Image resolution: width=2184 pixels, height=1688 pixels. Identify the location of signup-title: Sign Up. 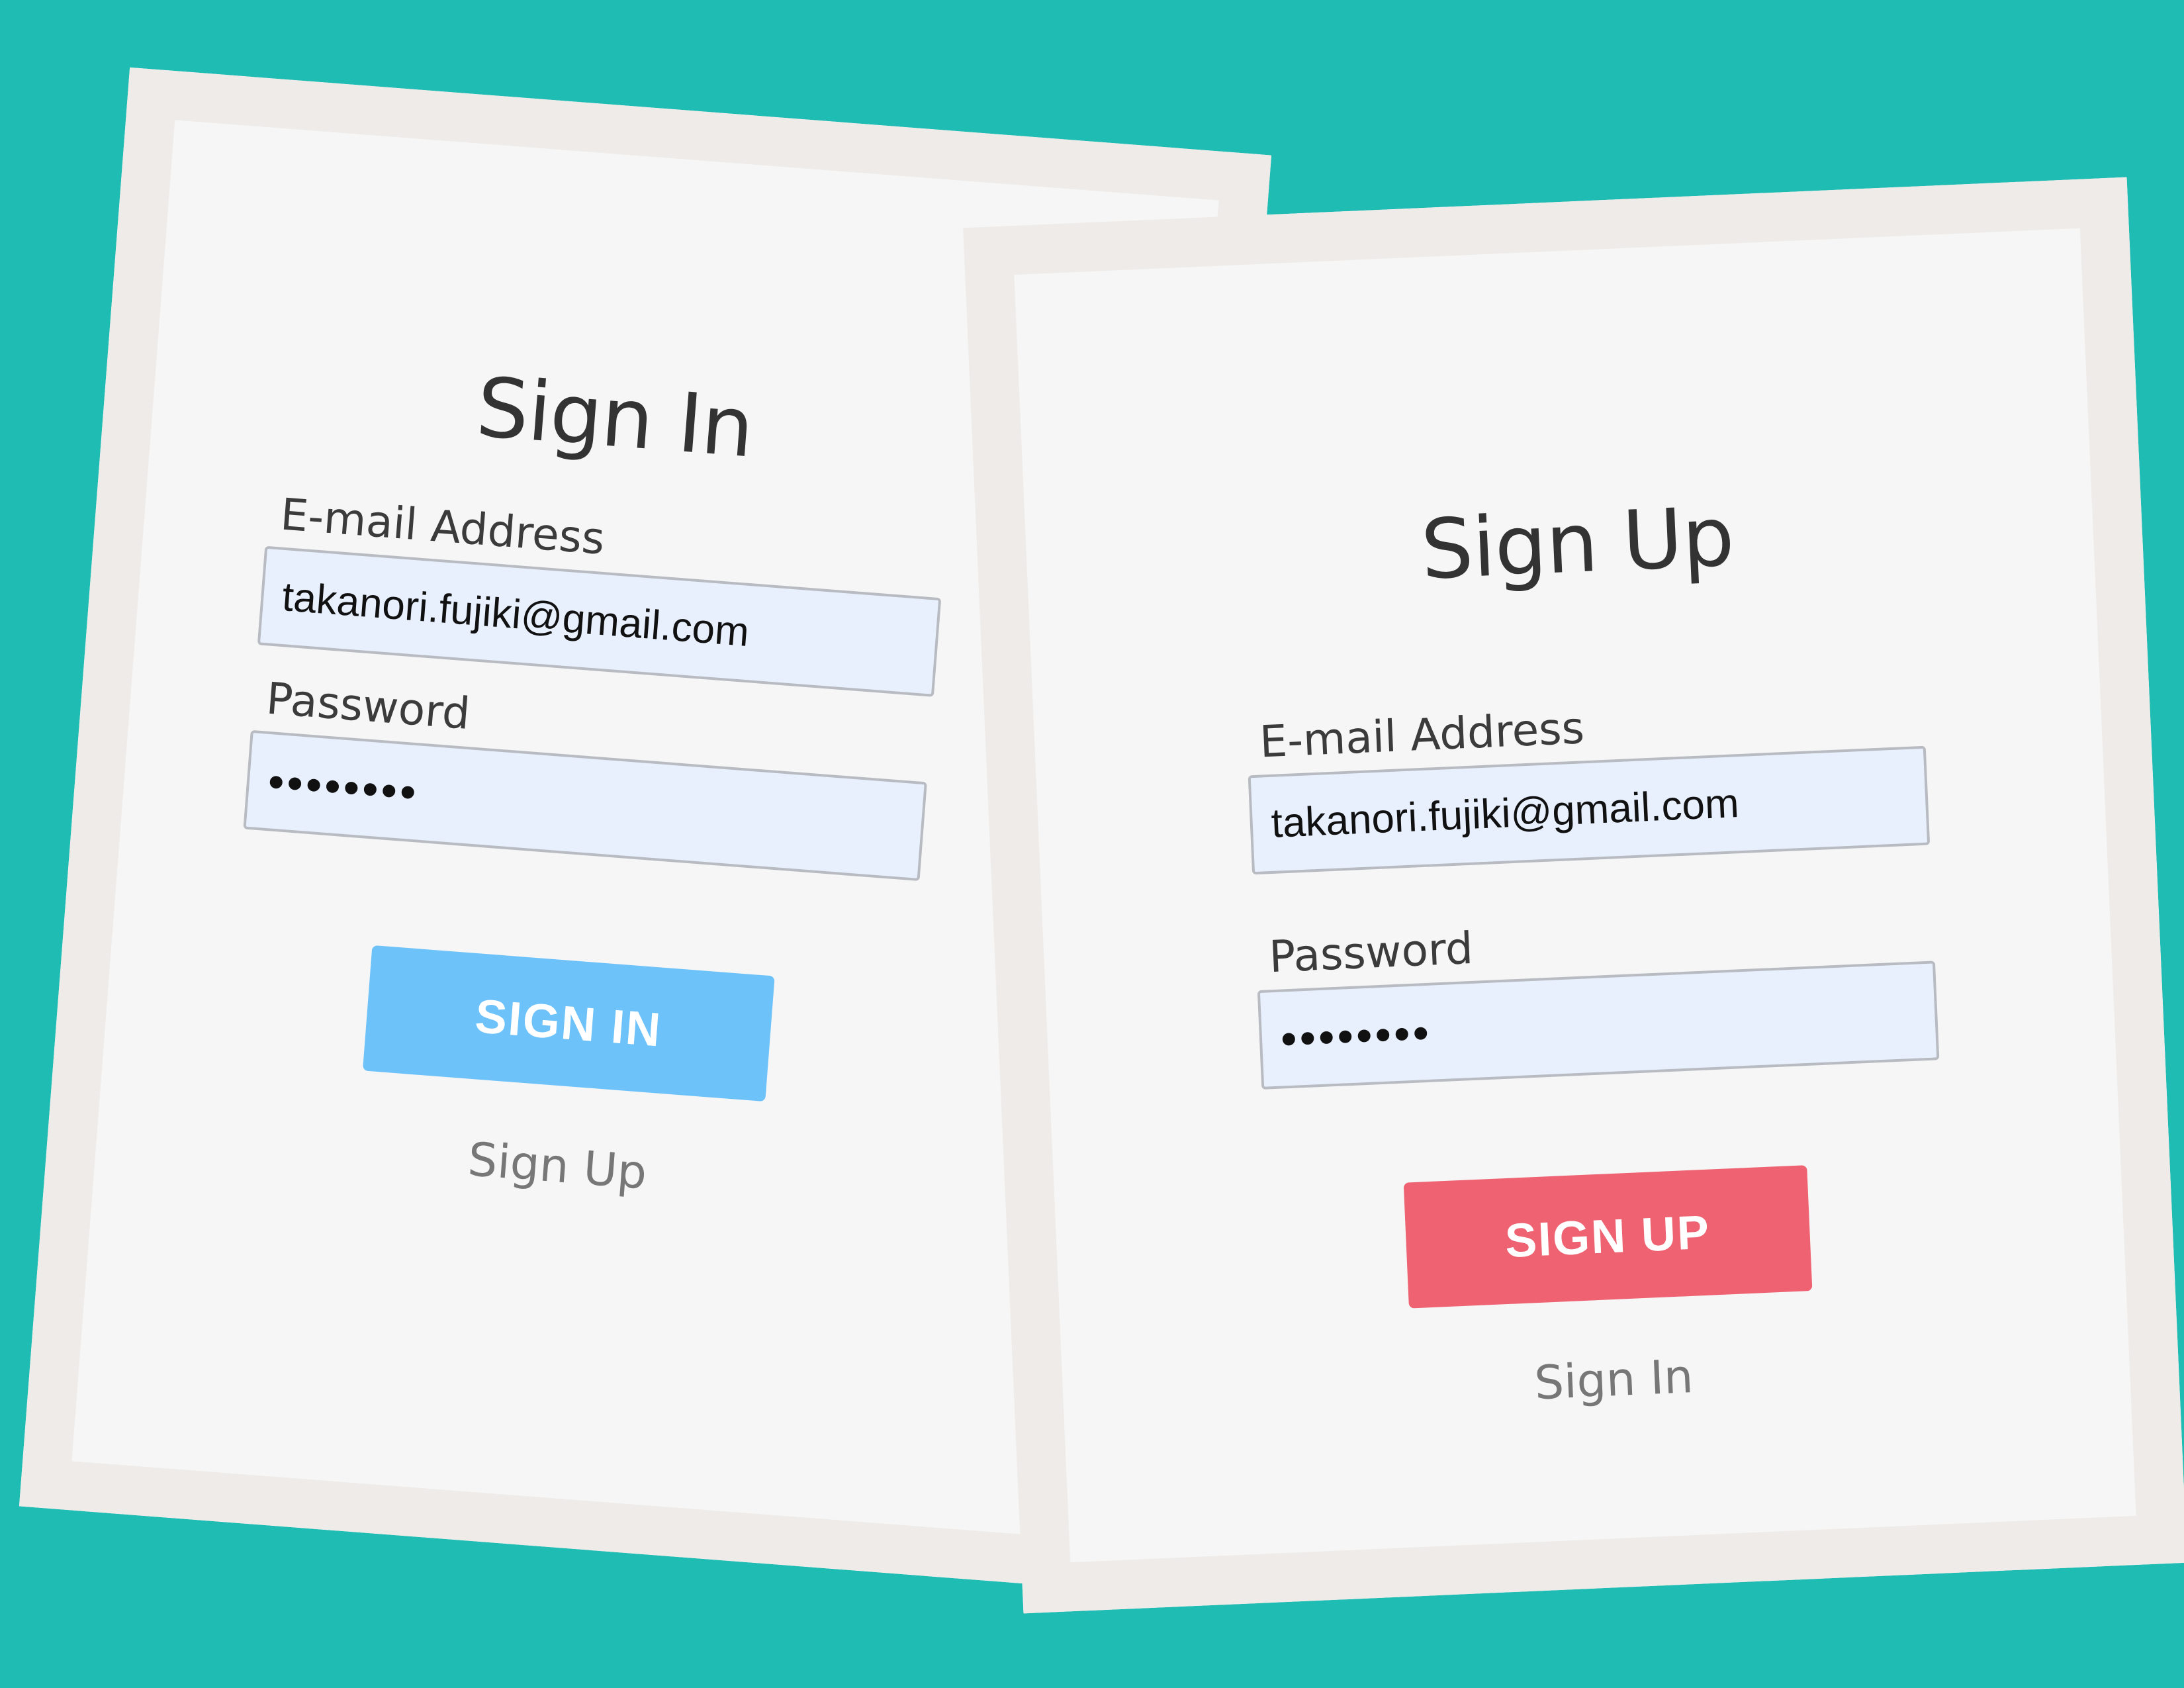
(1578, 543).